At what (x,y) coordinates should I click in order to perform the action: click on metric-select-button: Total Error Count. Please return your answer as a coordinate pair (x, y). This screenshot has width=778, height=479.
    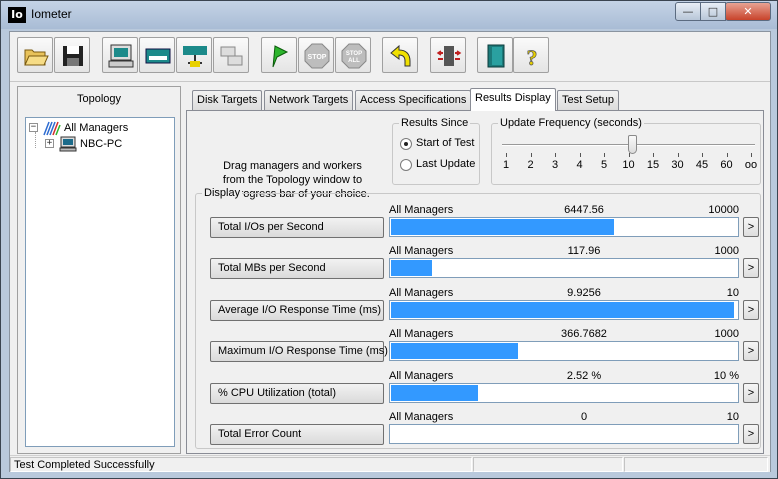
    Looking at the image, I should click on (297, 434).